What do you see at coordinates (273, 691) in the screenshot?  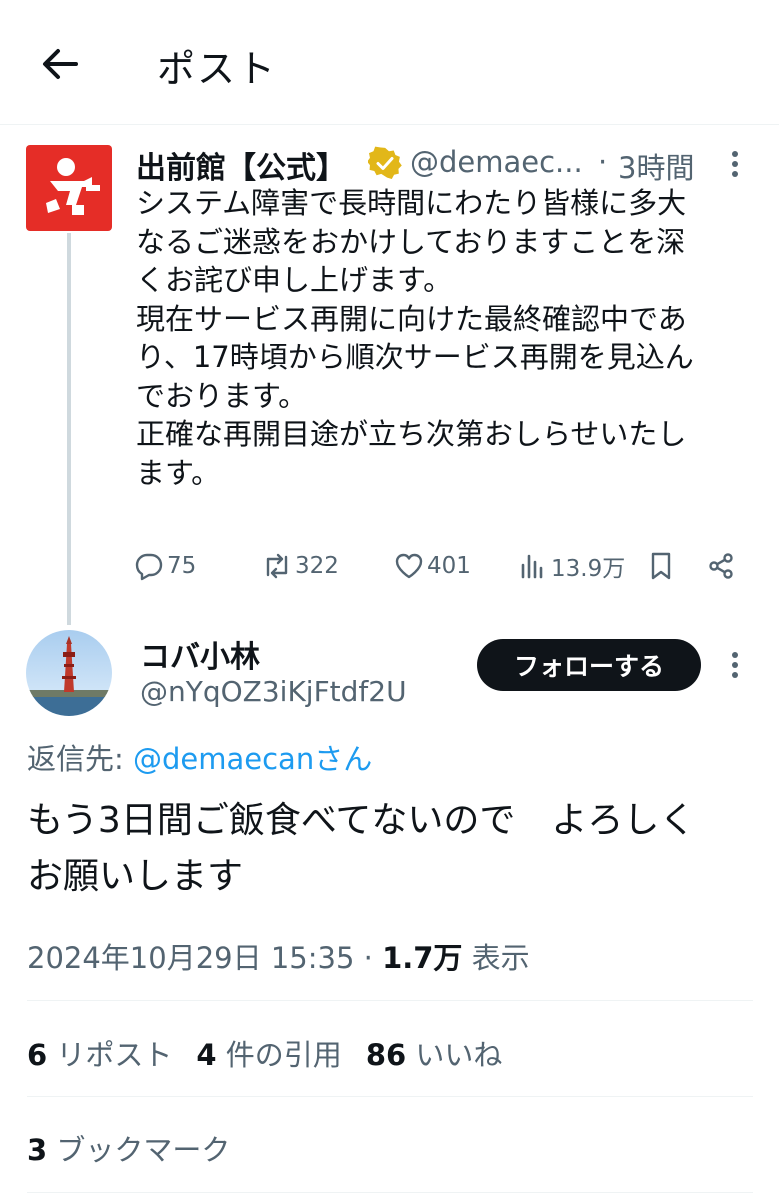 I see `reply-author-handle: @nYqOZ3iKjFtdf2U` at bounding box center [273, 691].